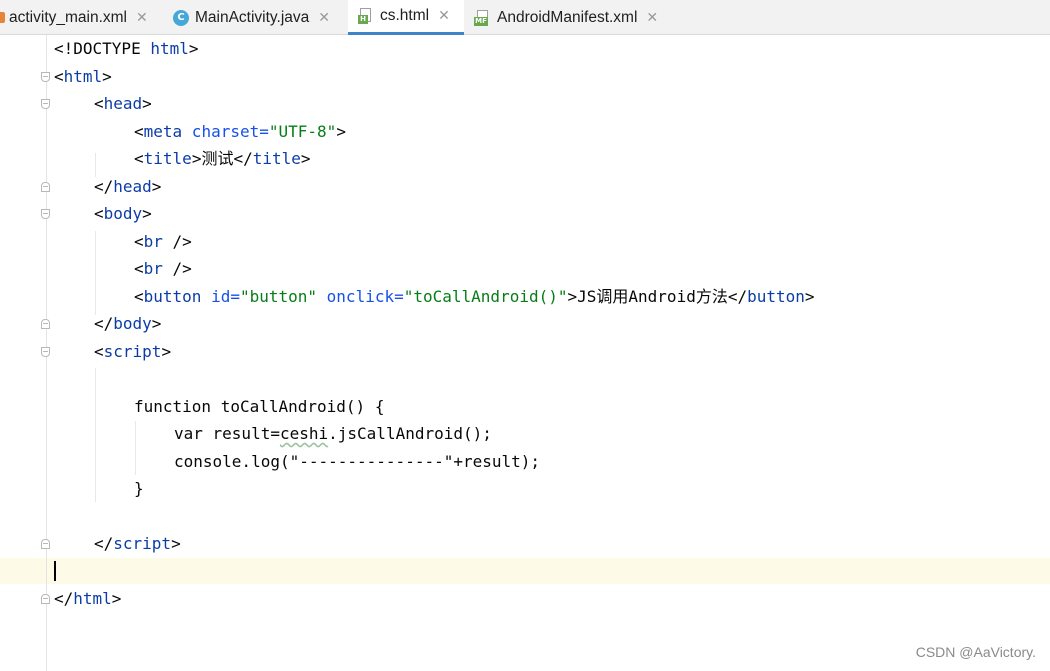 The image size is (1050, 671). What do you see at coordinates (975, 652) in the screenshot?
I see `watermark: CSDN @AaVictory.` at bounding box center [975, 652].